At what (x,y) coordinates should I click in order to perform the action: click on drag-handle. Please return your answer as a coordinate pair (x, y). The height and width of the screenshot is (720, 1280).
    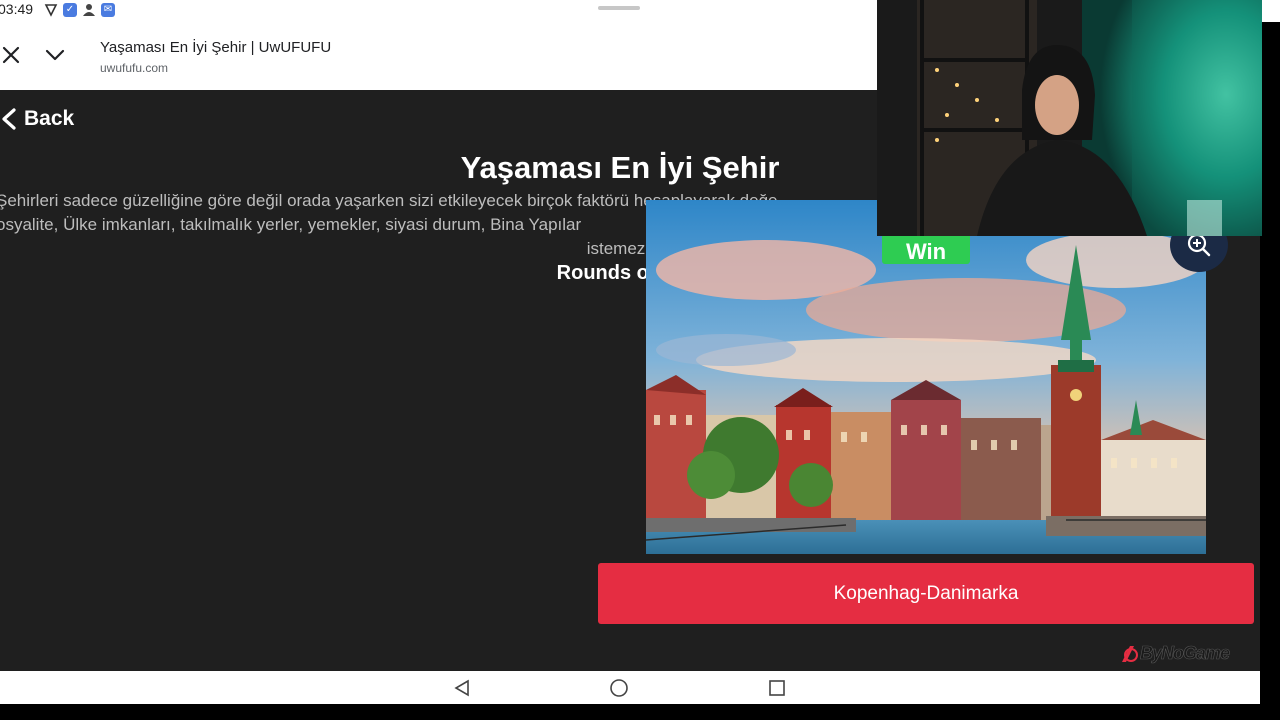
    Looking at the image, I should click on (619, 8).